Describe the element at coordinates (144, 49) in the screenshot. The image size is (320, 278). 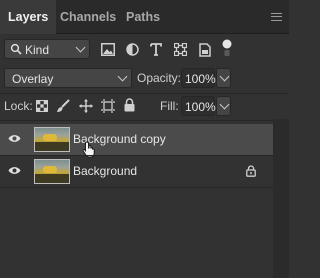
I see `filter-row: Kind` at that location.